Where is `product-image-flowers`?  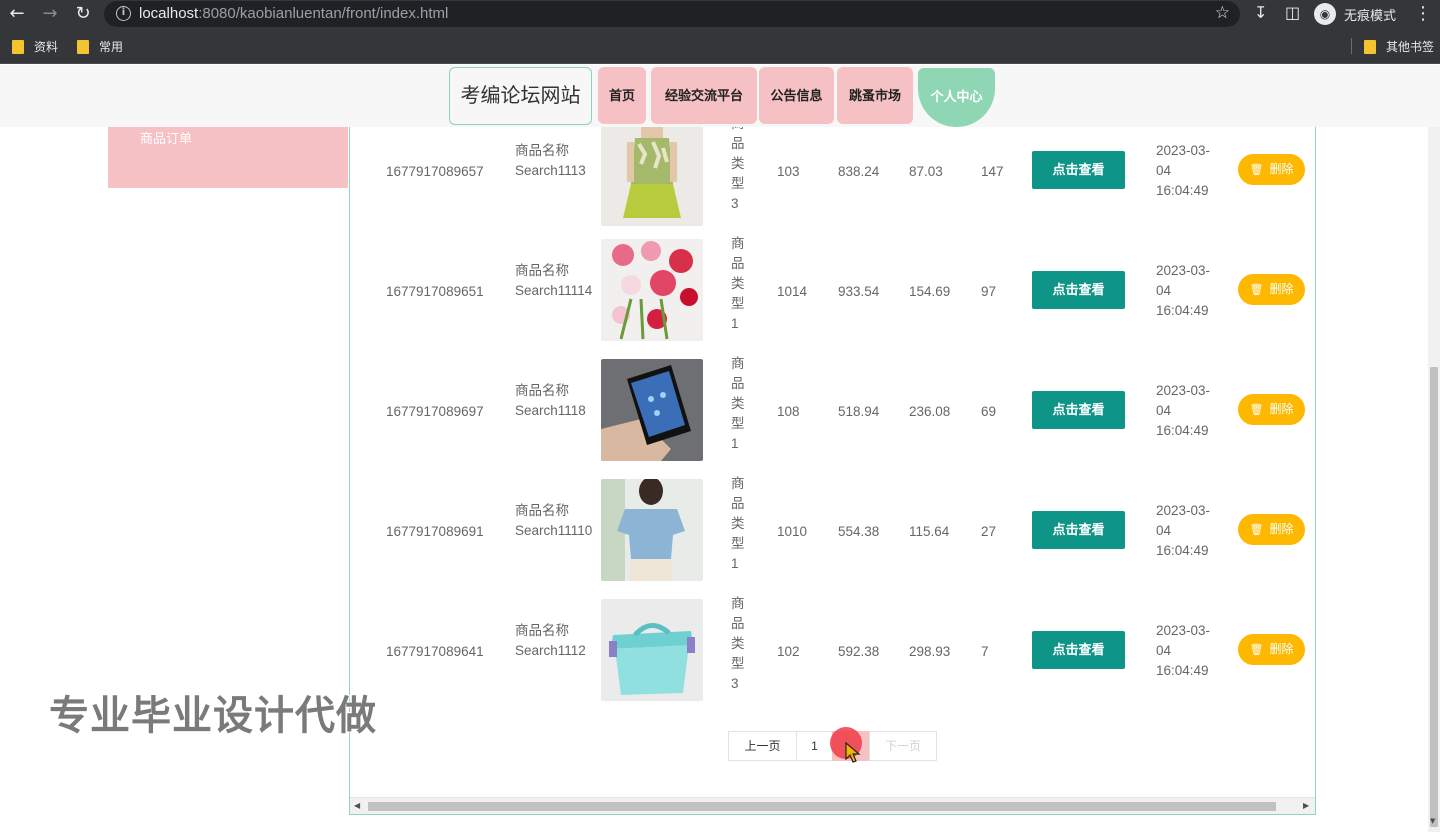 product-image-flowers is located at coordinates (652, 290).